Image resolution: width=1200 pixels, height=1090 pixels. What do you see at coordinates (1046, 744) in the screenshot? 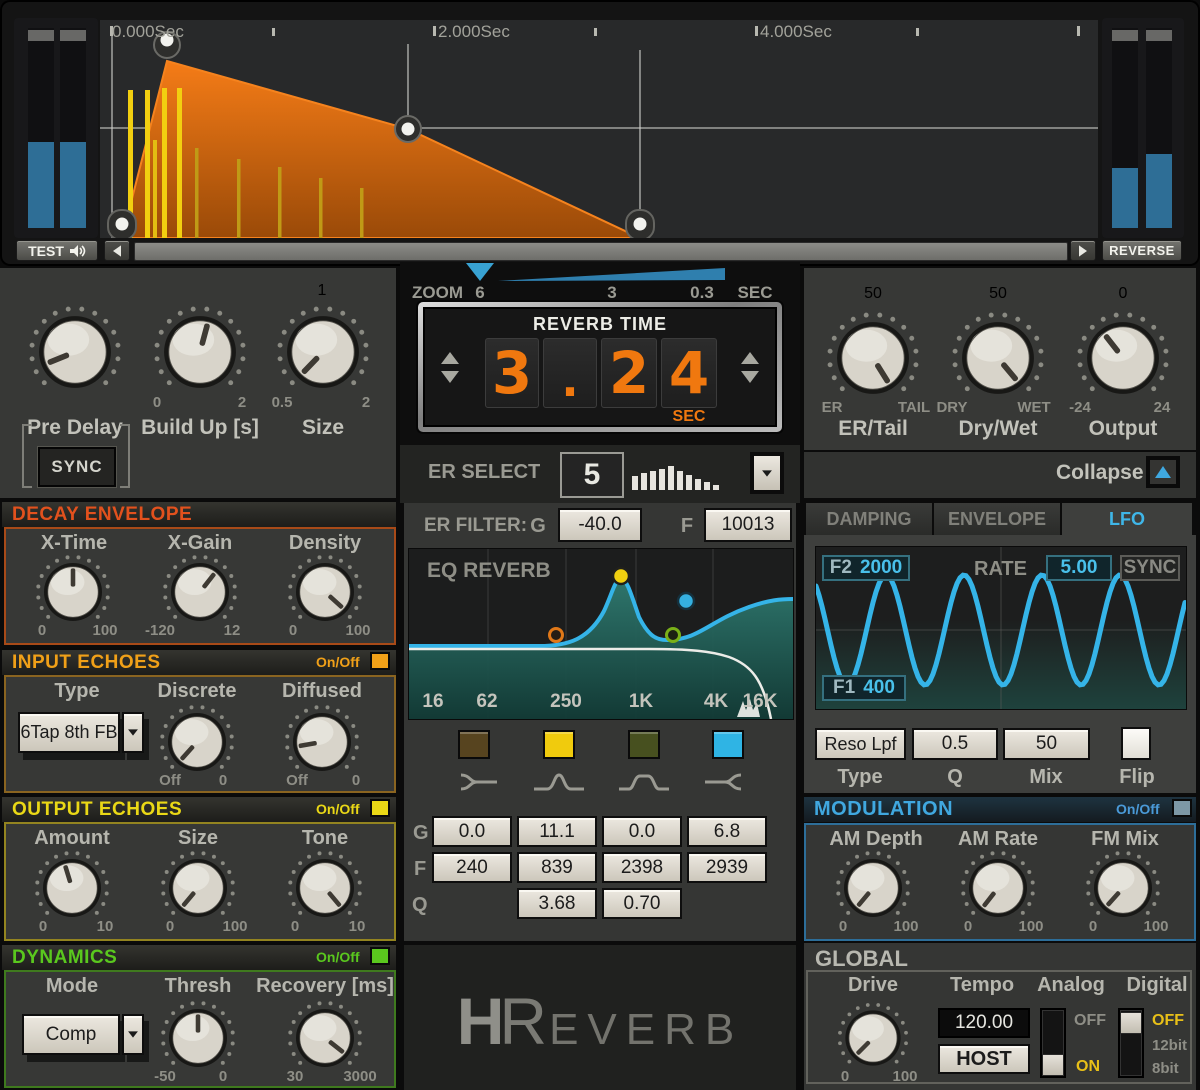
I see `lfo-mix-field: 50` at bounding box center [1046, 744].